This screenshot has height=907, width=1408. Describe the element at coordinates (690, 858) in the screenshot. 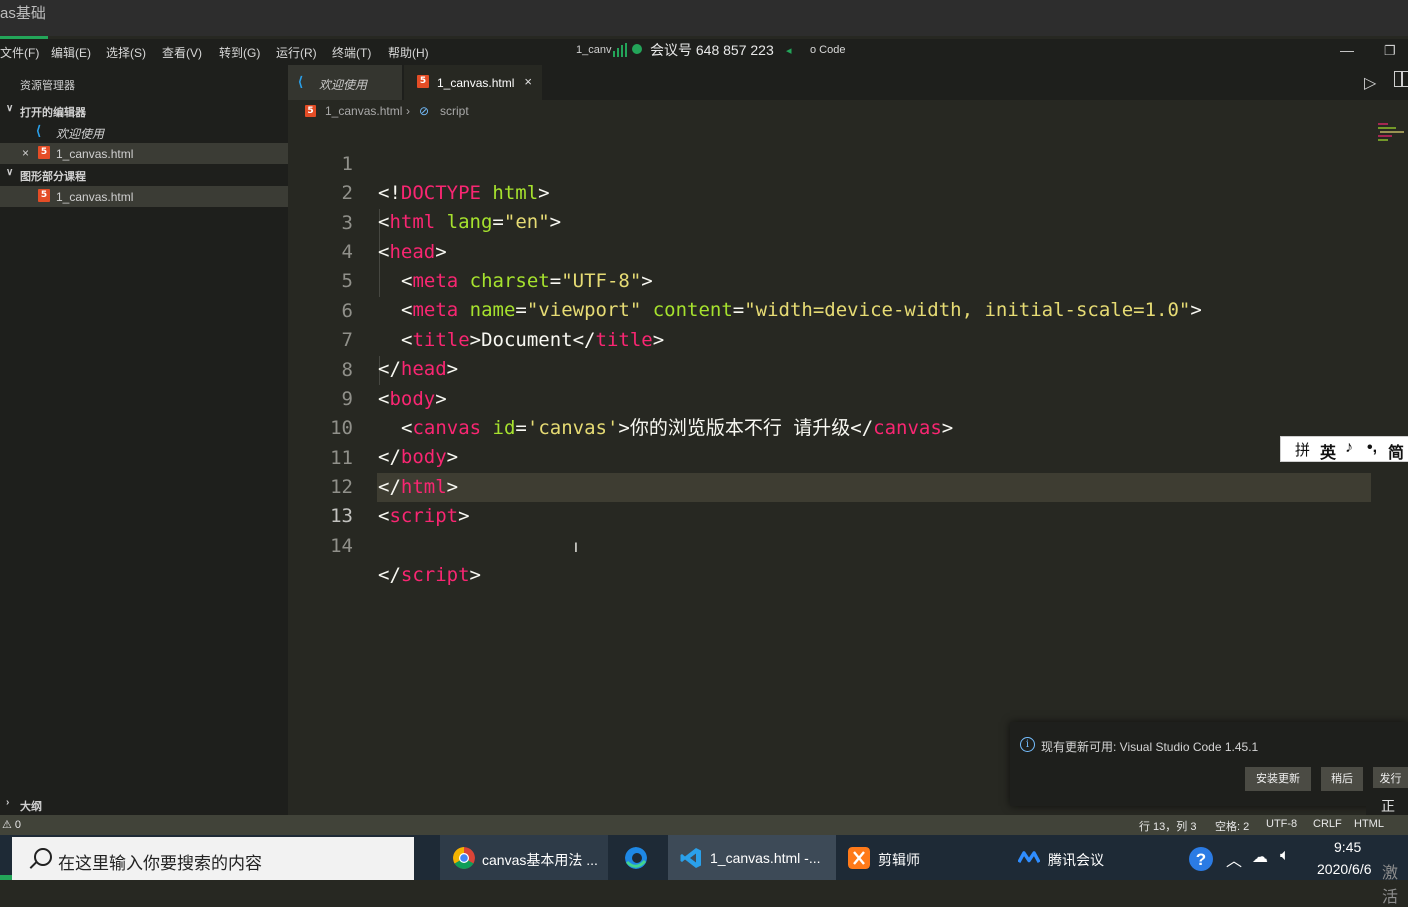

I see `vscode-icon` at that location.